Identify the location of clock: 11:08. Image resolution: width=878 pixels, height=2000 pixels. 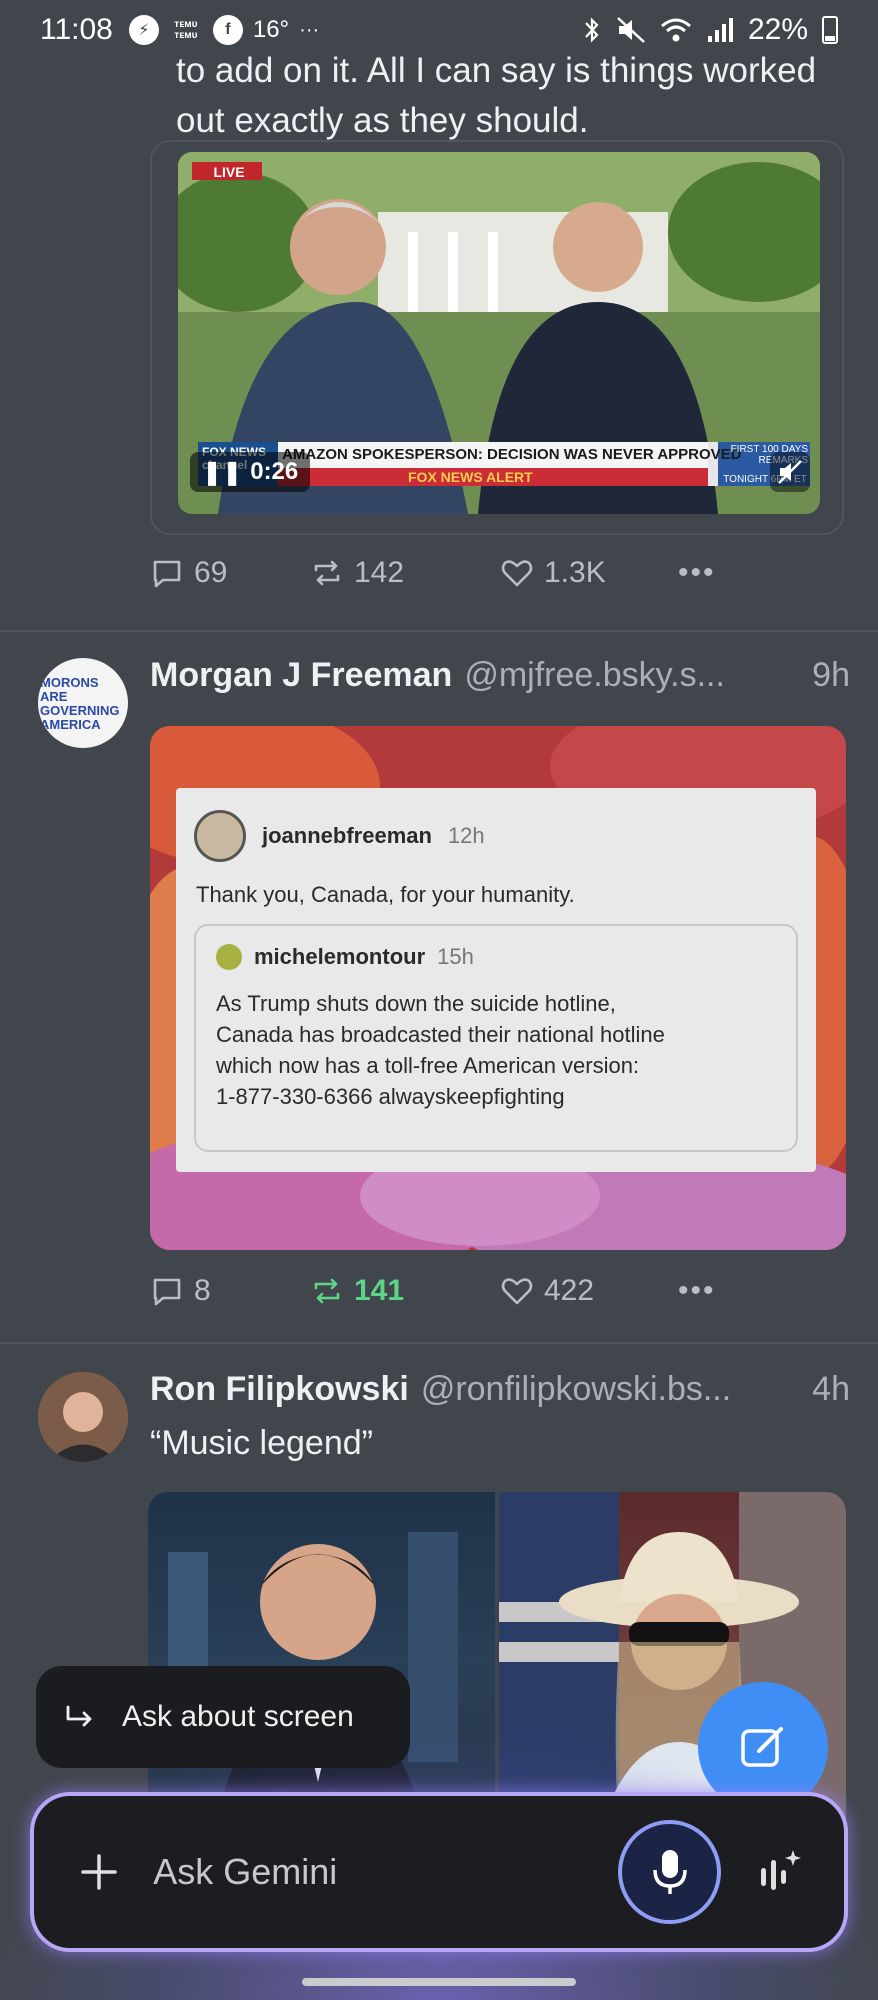
(76, 29).